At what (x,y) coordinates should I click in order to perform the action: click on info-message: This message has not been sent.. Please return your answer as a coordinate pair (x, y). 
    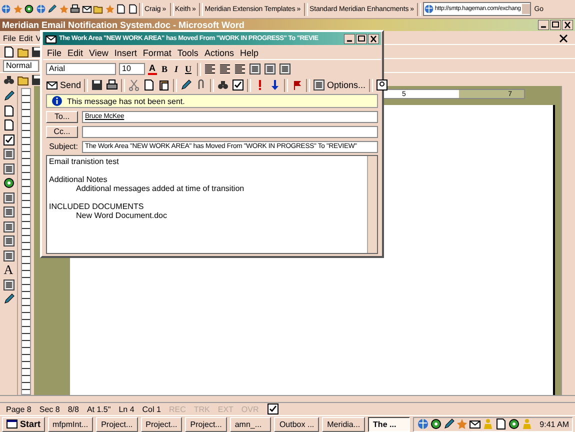
    Looking at the image, I should click on (126, 101).